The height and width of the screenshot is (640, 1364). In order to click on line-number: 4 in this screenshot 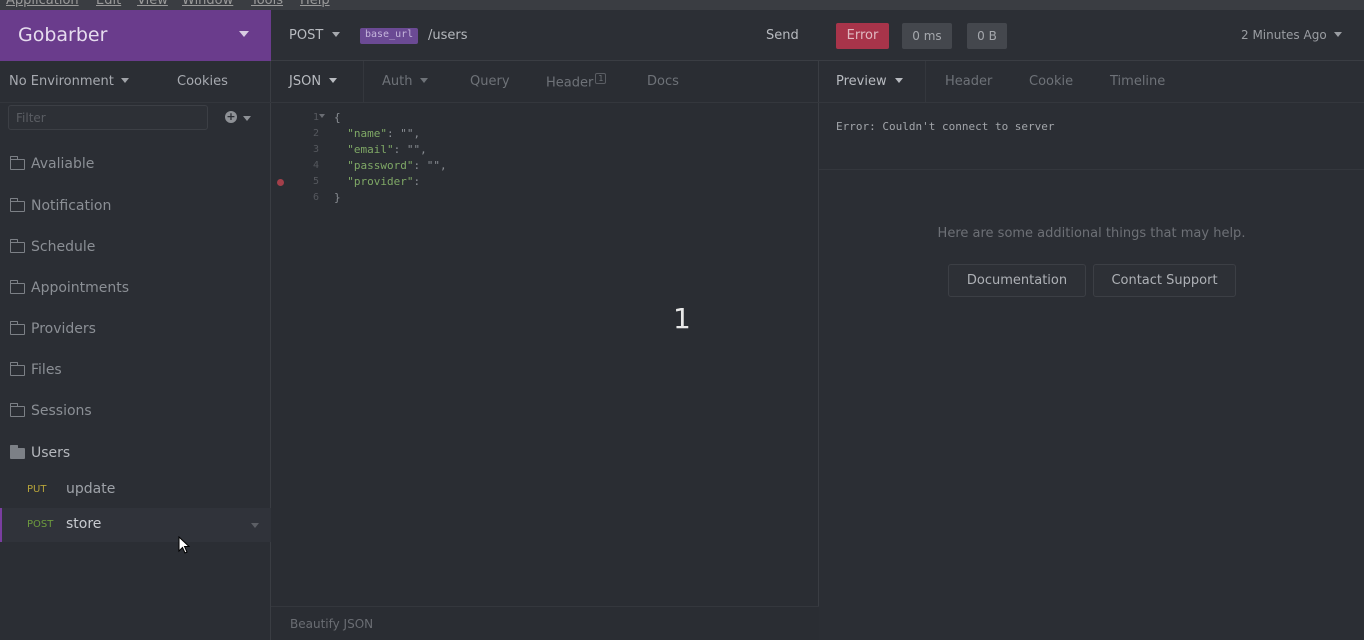, I will do `click(315, 165)`.